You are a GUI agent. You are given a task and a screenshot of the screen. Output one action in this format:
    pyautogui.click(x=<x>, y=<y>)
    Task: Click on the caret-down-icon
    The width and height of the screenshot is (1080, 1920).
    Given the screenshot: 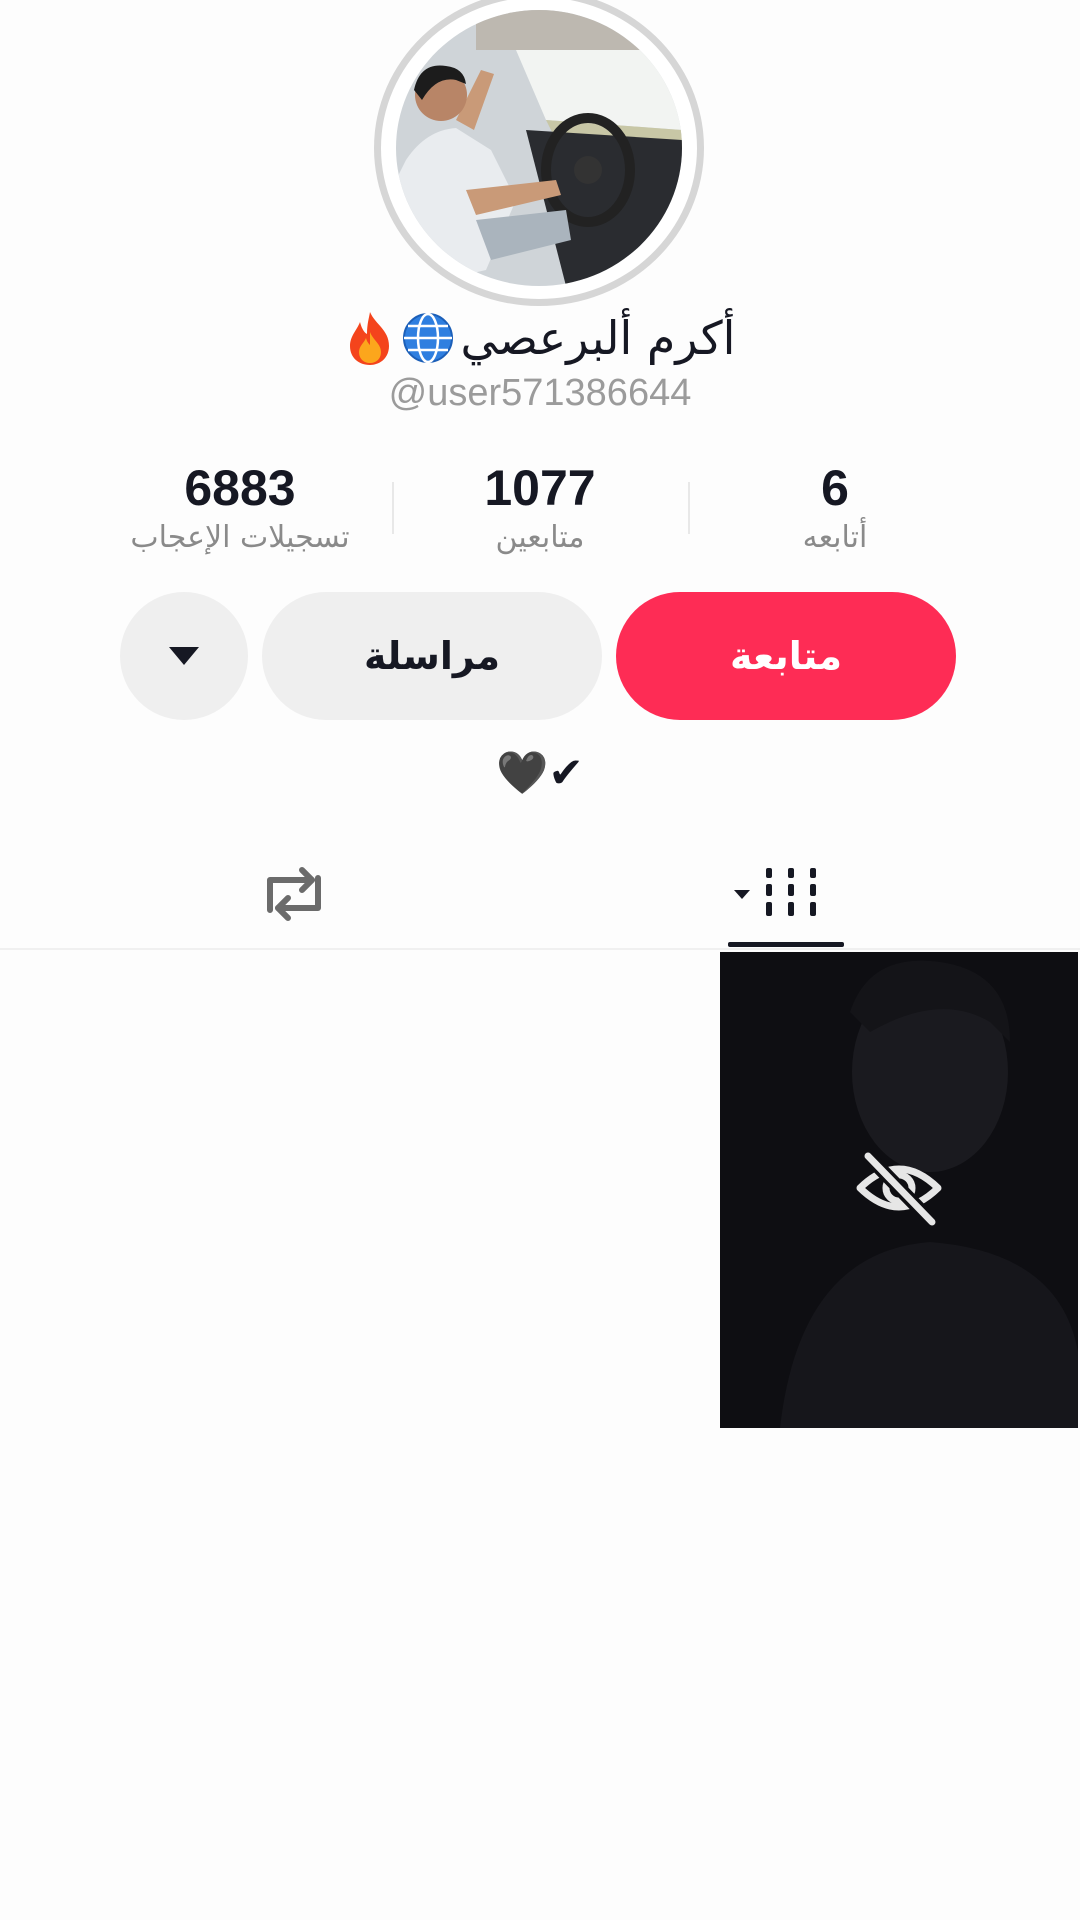 What is the action you would take?
    pyautogui.click(x=184, y=656)
    